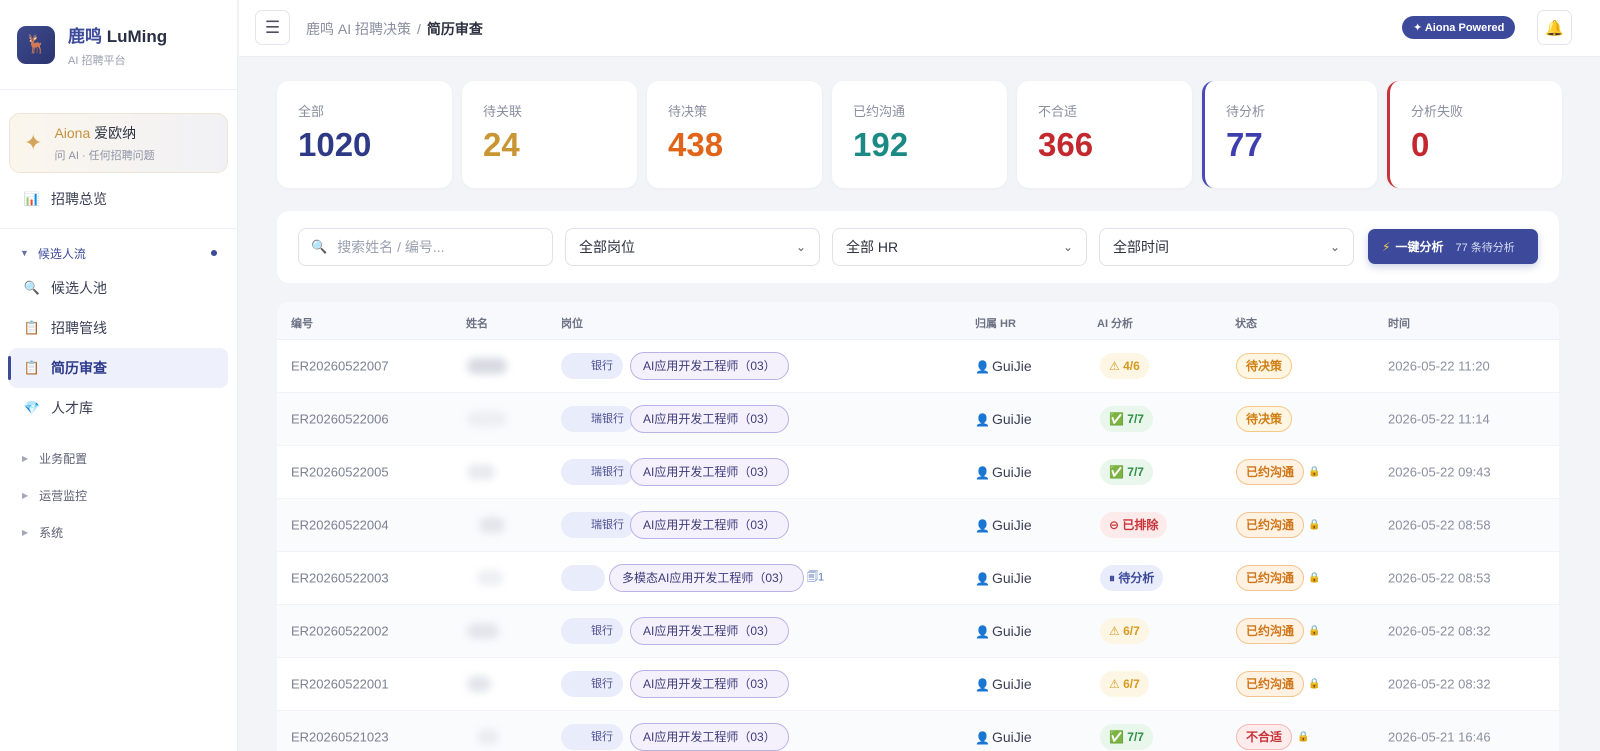 The image size is (1600, 751). What do you see at coordinates (1420, 144) in the screenshot?
I see `stat-value: 0` at bounding box center [1420, 144].